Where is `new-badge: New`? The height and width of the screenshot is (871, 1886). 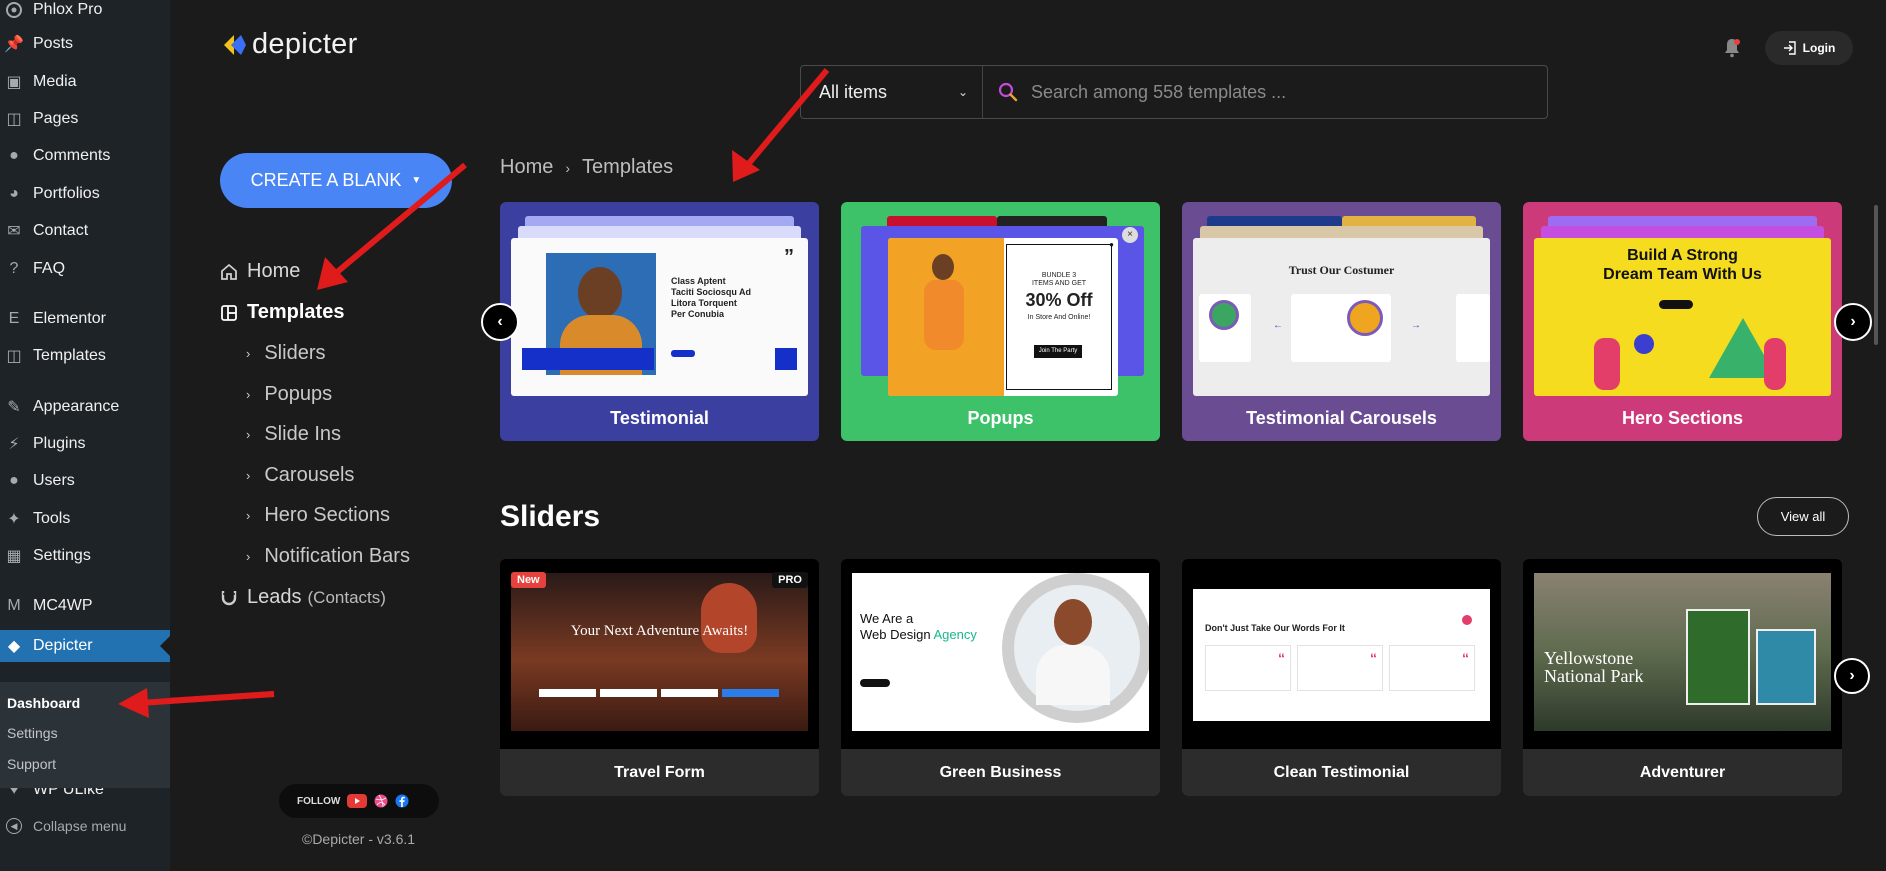
new-badge: New is located at coordinates (528, 580).